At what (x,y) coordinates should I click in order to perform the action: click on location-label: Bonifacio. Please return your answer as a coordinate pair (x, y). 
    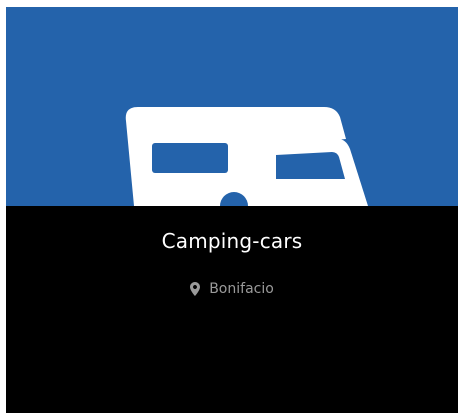
    Looking at the image, I should click on (241, 289).